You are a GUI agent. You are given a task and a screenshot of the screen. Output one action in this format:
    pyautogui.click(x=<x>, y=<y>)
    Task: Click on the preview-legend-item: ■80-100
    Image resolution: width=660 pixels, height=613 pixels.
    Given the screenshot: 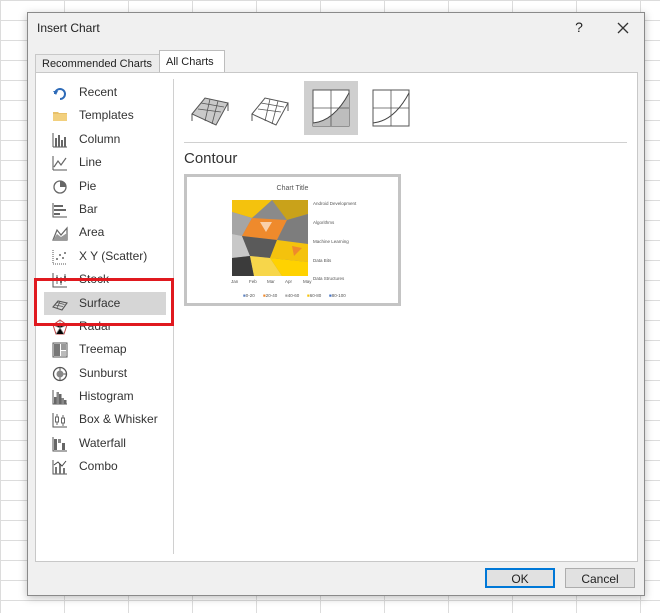 What is the action you would take?
    pyautogui.click(x=337, y=295)
    